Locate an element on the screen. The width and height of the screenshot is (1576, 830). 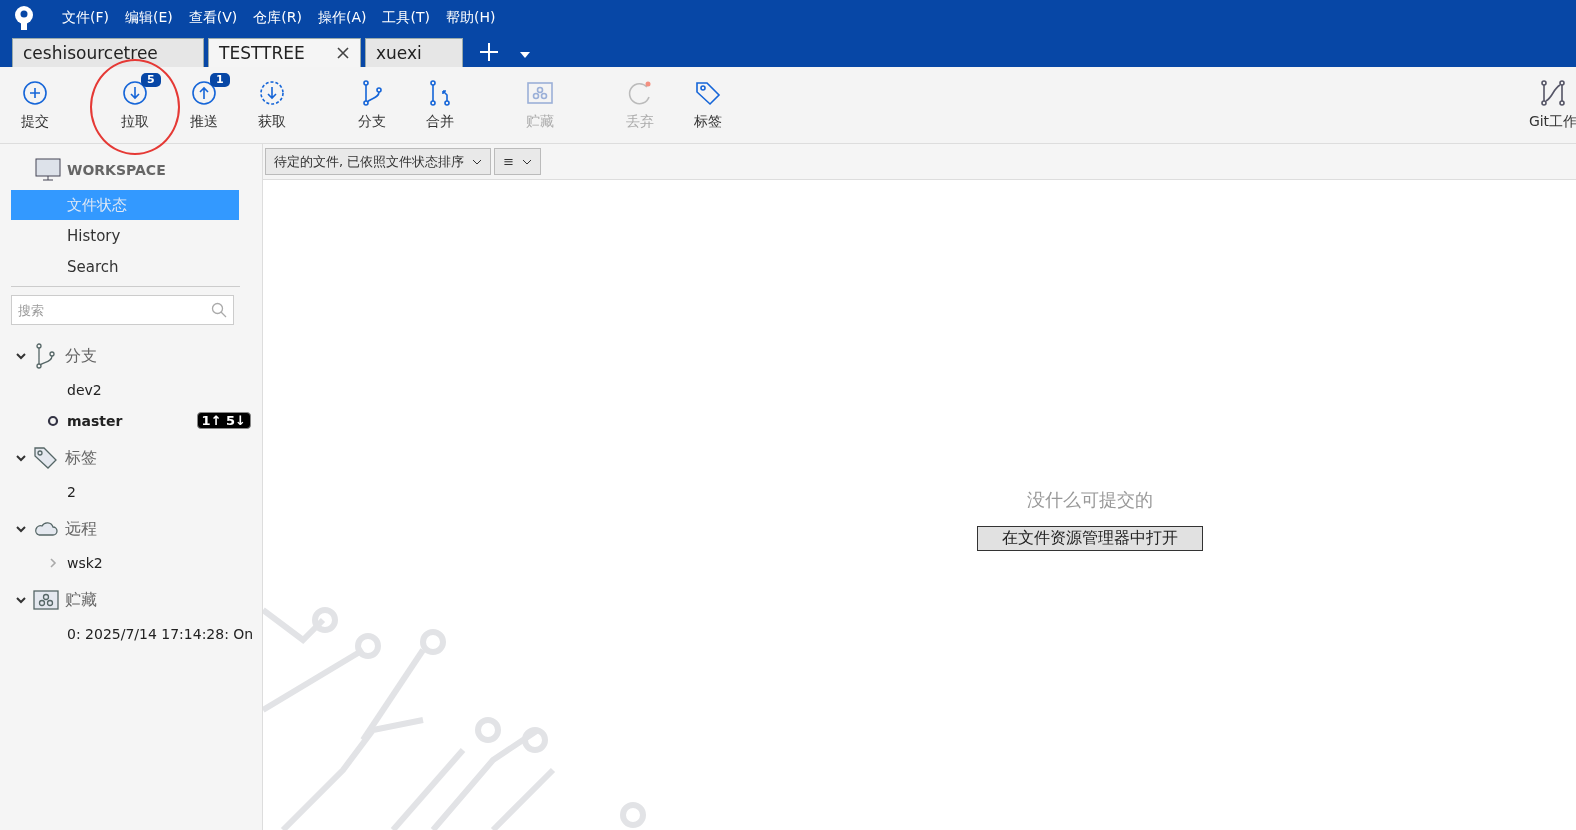
menu-item: 文件(F) is located at coordinates (85, 18).